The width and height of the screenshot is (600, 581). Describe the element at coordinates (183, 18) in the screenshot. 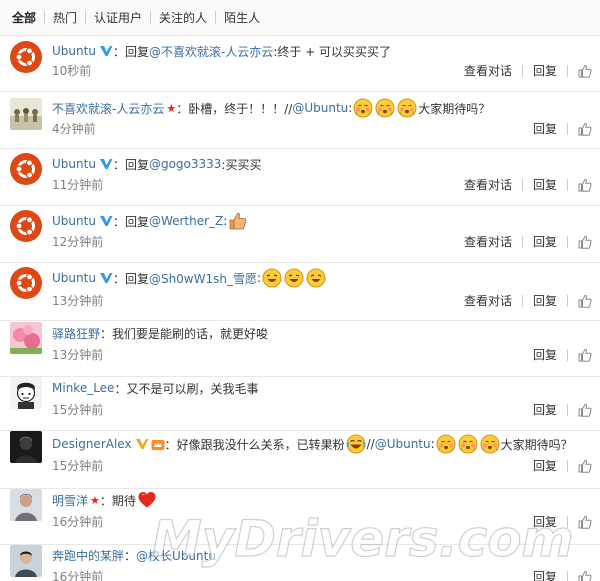

I see `tab-following: 关注的人` at that location.